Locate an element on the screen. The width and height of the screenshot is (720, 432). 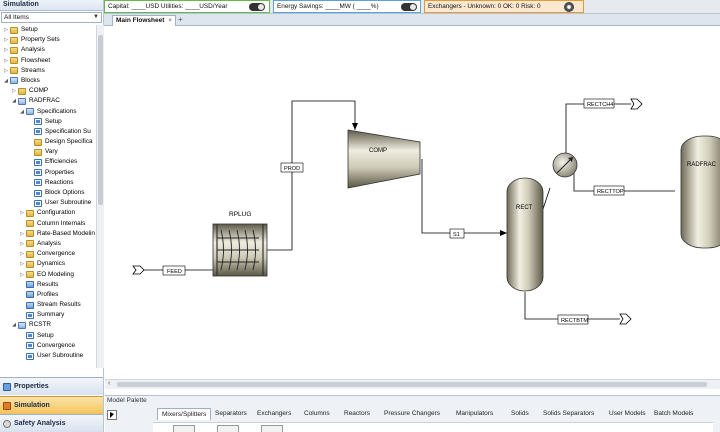
palette-model-fsplit-icon is located at coordinates (228, 428).